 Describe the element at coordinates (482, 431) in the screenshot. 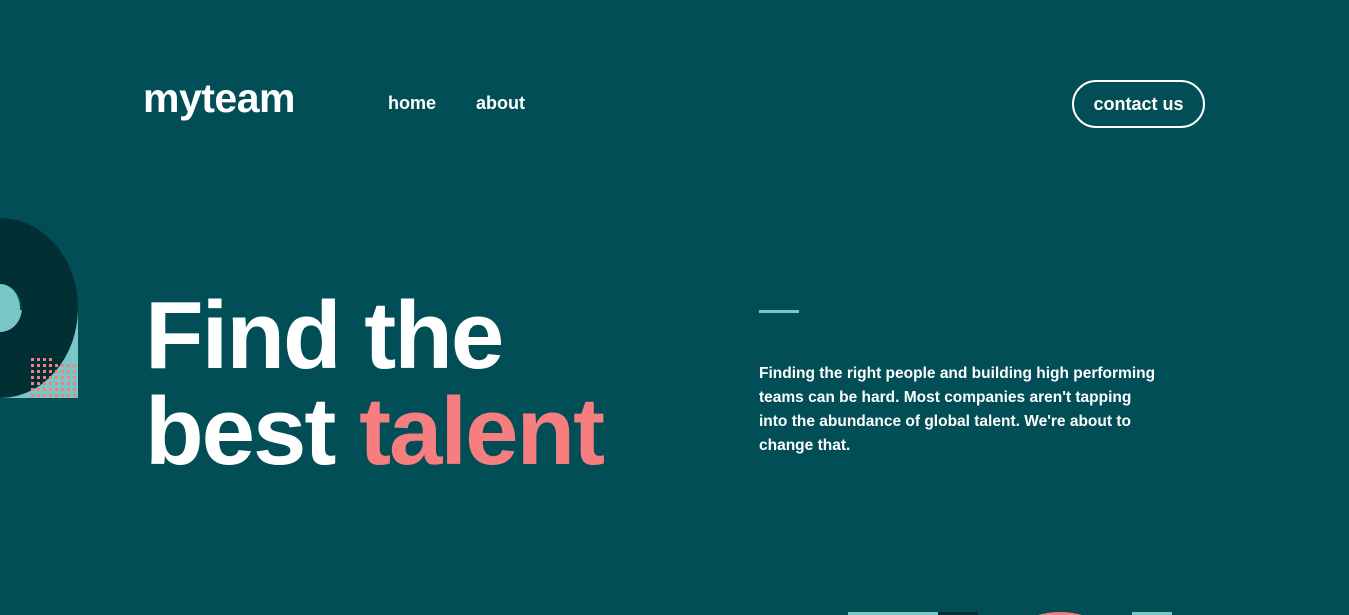

I see `hero-heading-accent: talent` at that location.